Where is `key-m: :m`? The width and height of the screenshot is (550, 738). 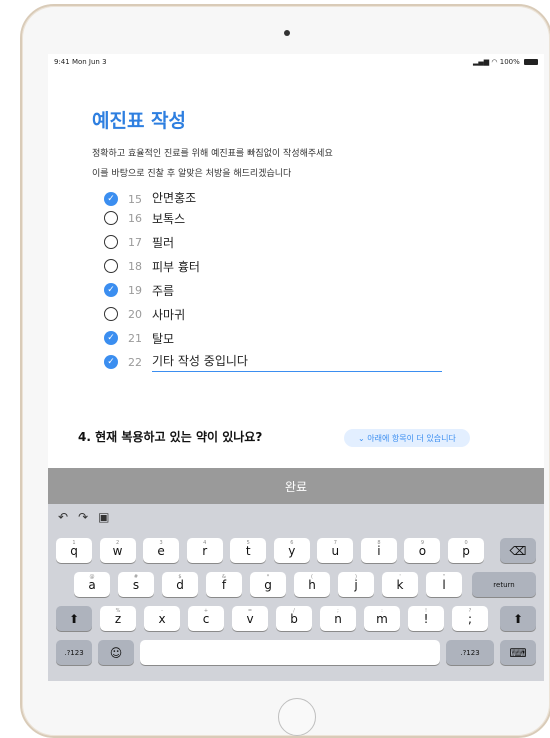
key-m: :m is located at coordinates (382, 618).